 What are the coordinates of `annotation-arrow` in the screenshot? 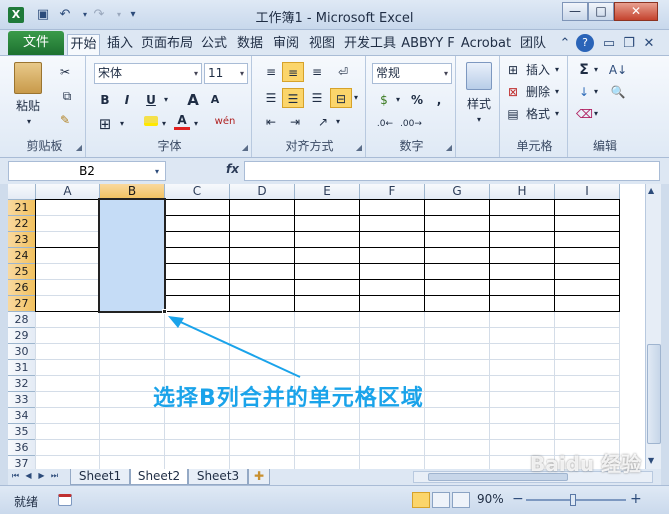 It's located at (234, 347).